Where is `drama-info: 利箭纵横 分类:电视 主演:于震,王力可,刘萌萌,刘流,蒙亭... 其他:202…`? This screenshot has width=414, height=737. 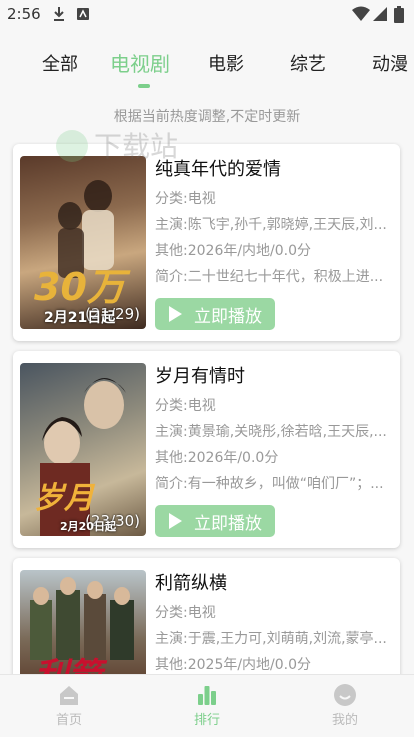 drama-info: 利箭纵横 分类:电视 主演:于震,王力可,刘萌萌,刘流,蒙亭... 其他:202… is located at coordinates (275, 622).